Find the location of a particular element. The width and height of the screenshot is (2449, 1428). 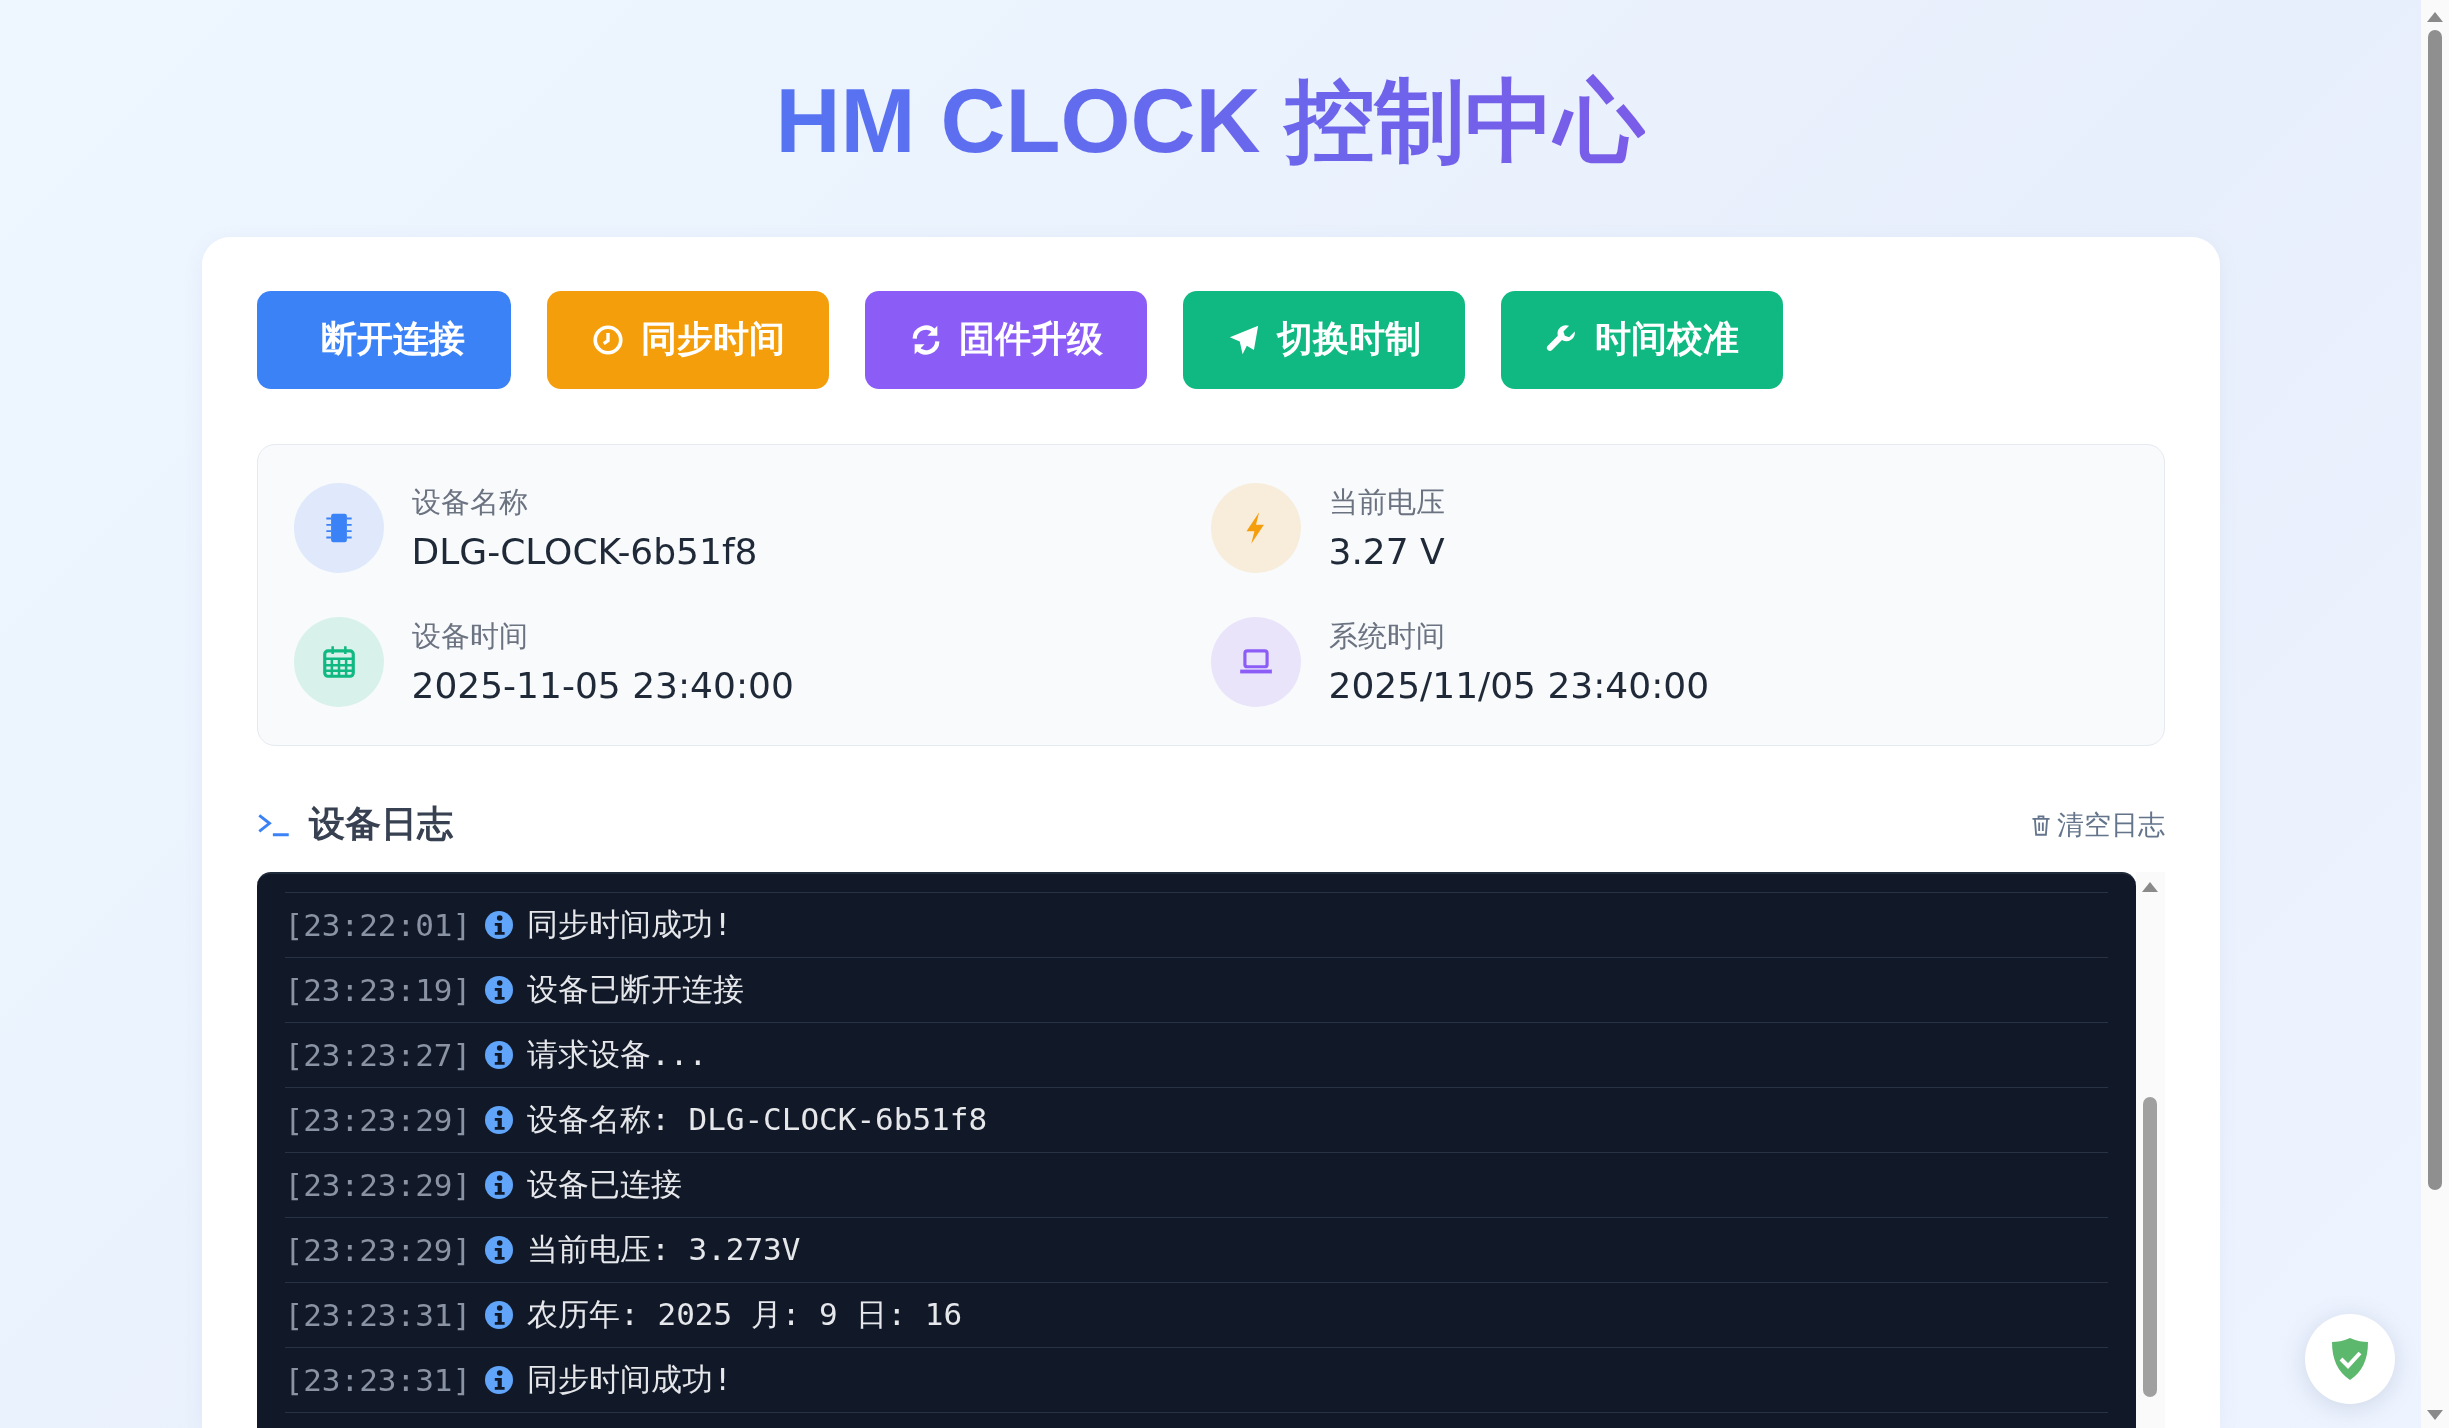

log-message: 农历年: 2025 月: 9 日: 16 is located at coordinates (745, 1314).